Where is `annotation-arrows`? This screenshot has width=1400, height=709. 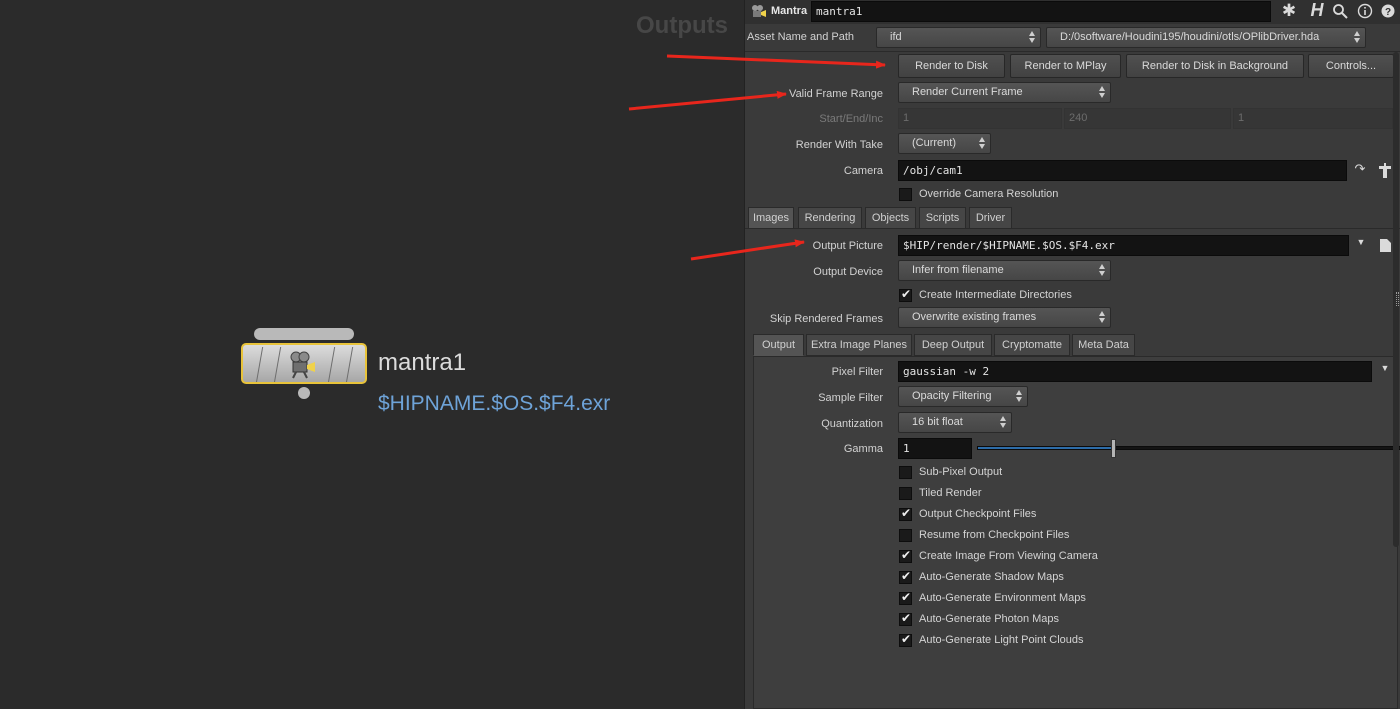 annotation-arrows is located at coordinates (757, 157).